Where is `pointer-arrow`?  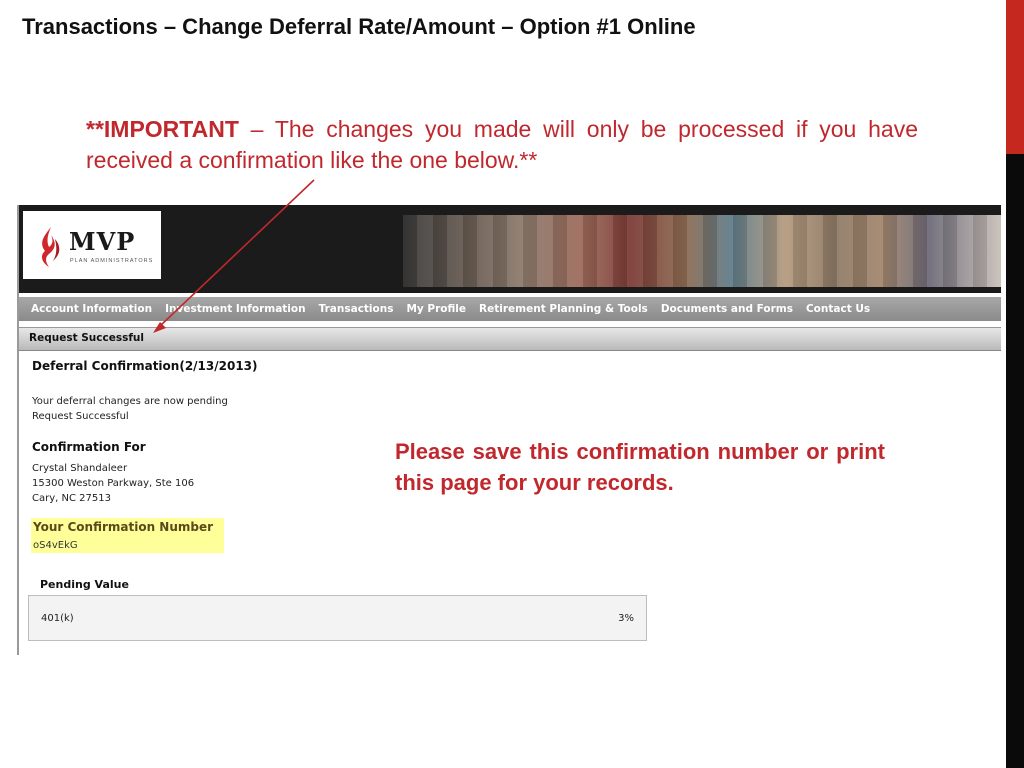 pointer-arrow is located at coordinates (234, 256).